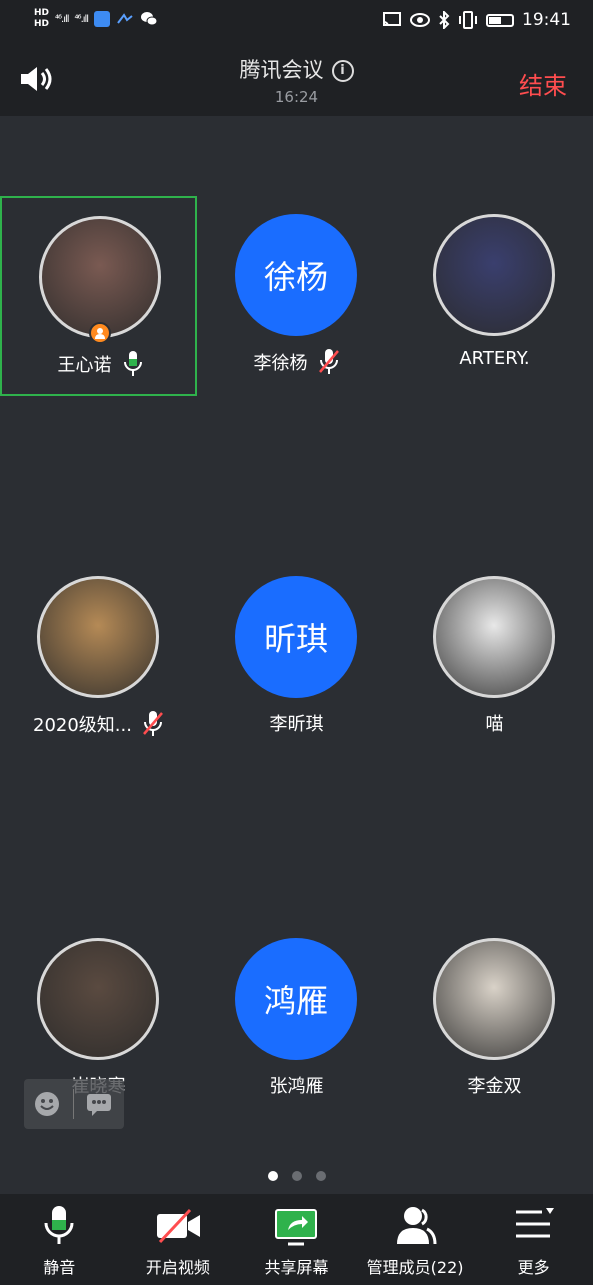 The width and height of the screenshot is (593, 1285). I want to click on participant-name: 李徐杨, so click(280, 363).